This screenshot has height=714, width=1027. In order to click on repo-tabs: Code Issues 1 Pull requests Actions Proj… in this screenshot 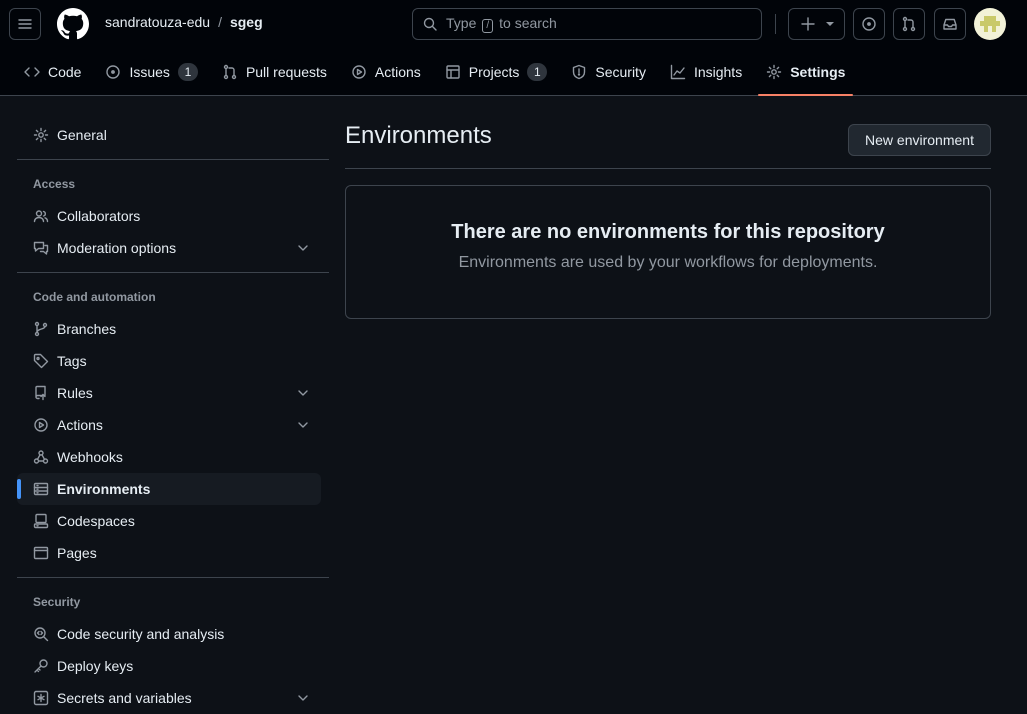, I will do `click(438, 76)`.